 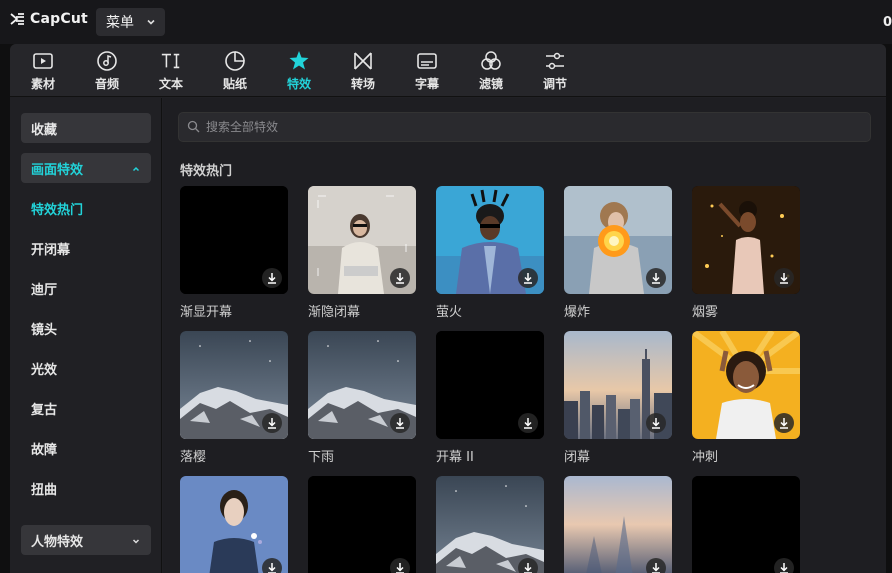 What do you see at coordinates (42, 84) in the screenshot?
I see `tab-label: 素材` at bounding box center [42, 84].